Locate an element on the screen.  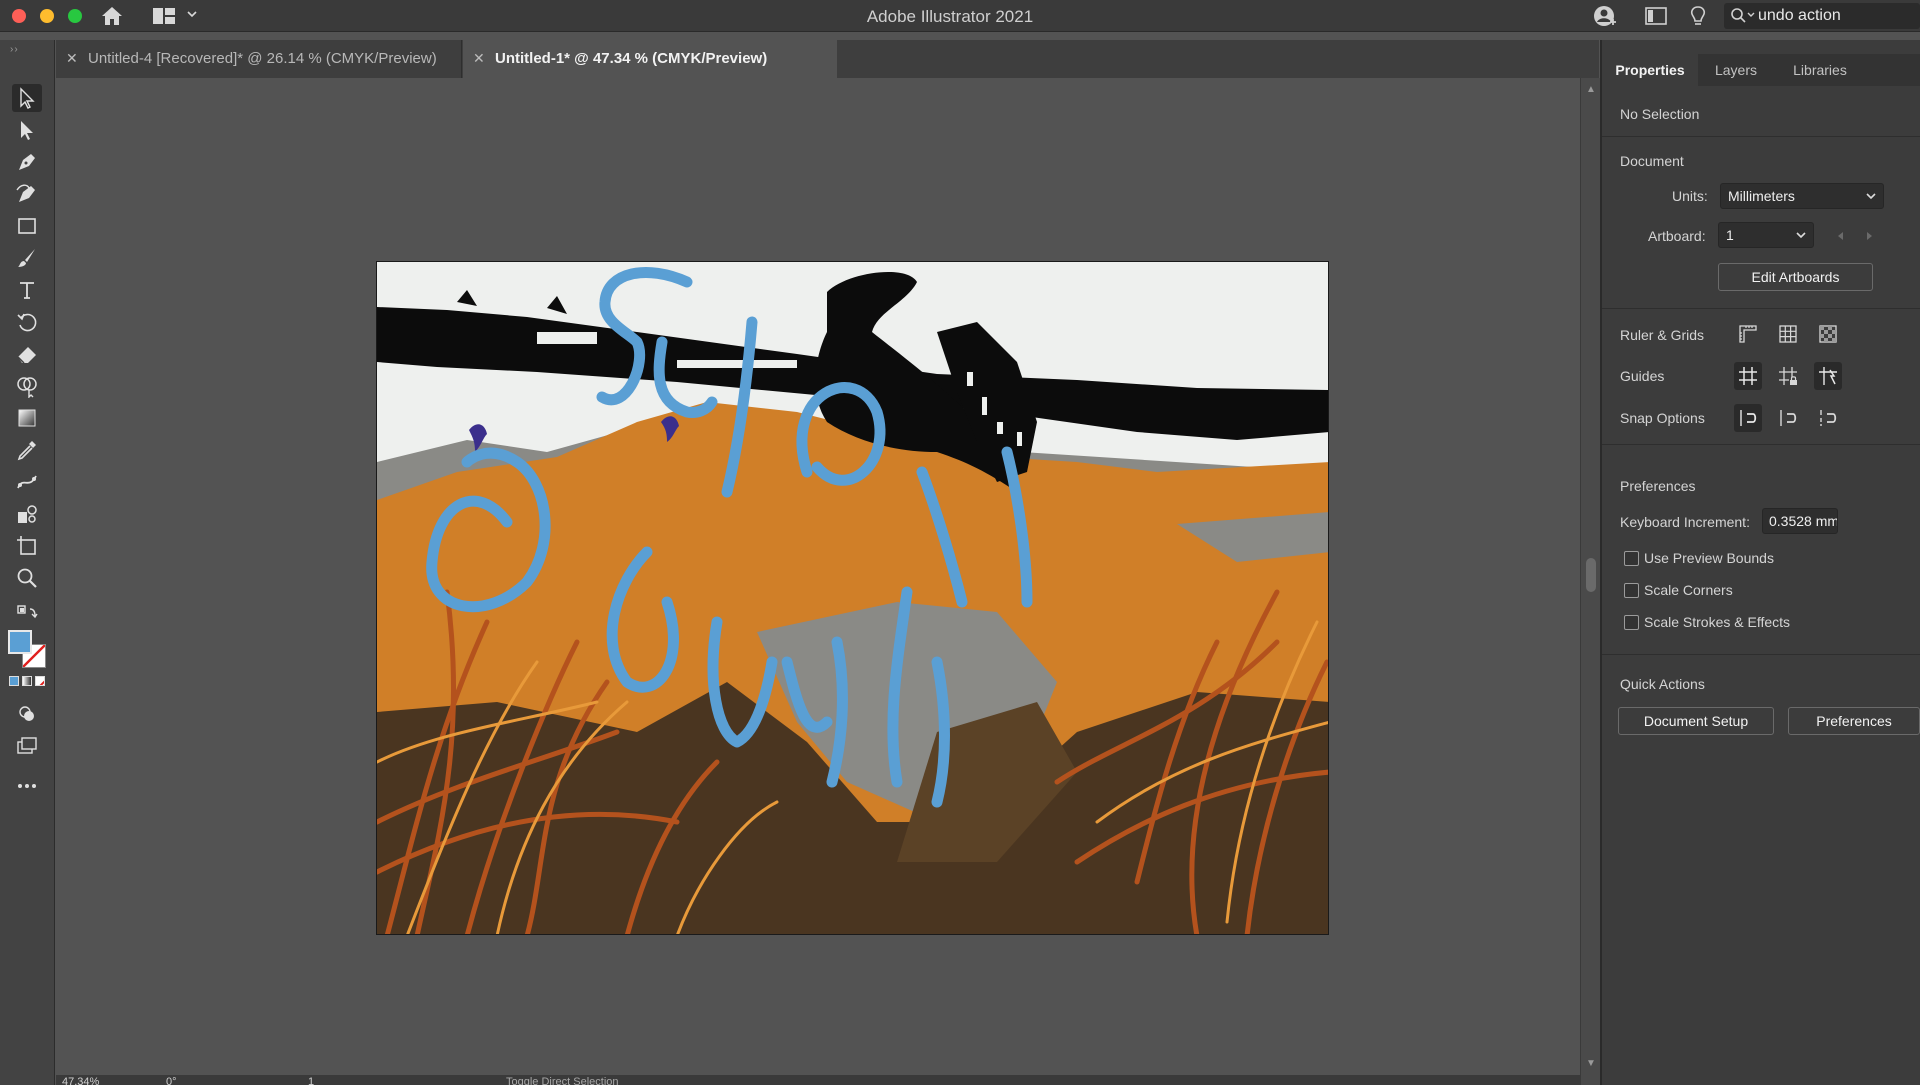
search-field: undo action is located at coordinates (1822, 16).